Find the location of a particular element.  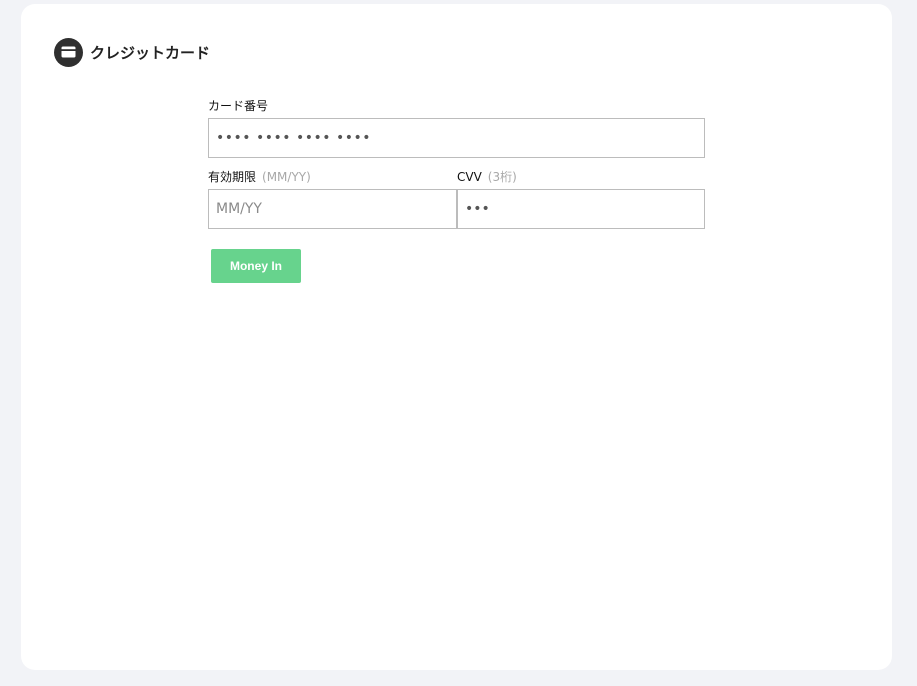

section-title: クレジットカード is located at coordinates (150, 52).